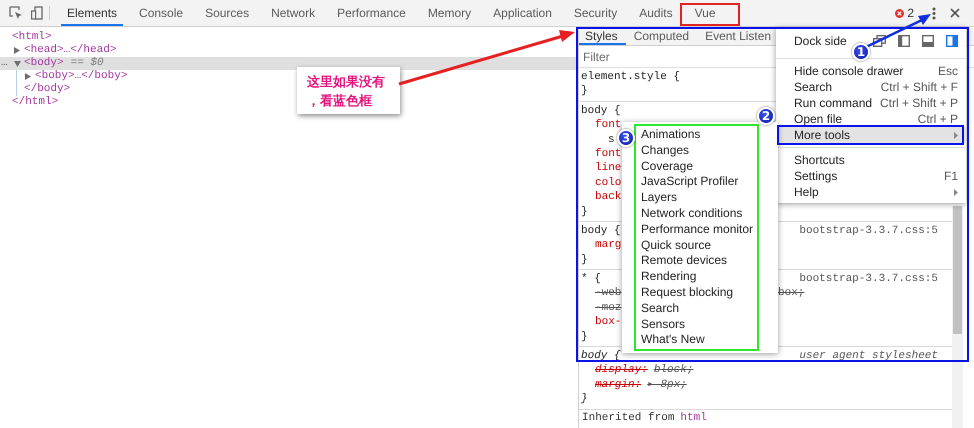 The height and width of the screenshot is (428, 974). What do you see at coordinates (938, 119) in the screenshot?
I see `shortcut-label: Ctrl + P` at bounding box center [938, 119].